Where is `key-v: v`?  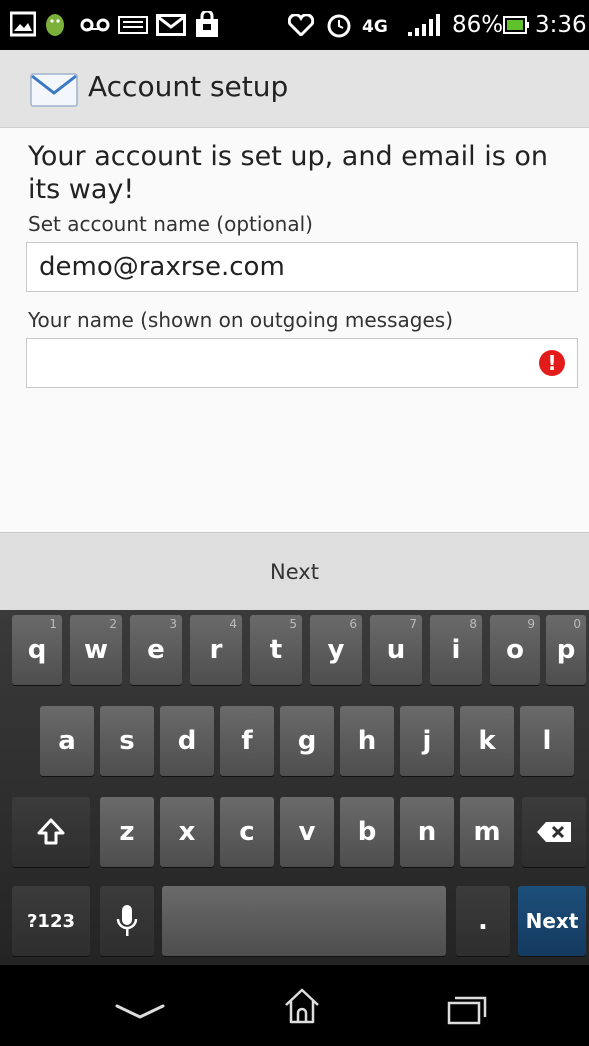
key-v: v is located at coordinates (307, 832).